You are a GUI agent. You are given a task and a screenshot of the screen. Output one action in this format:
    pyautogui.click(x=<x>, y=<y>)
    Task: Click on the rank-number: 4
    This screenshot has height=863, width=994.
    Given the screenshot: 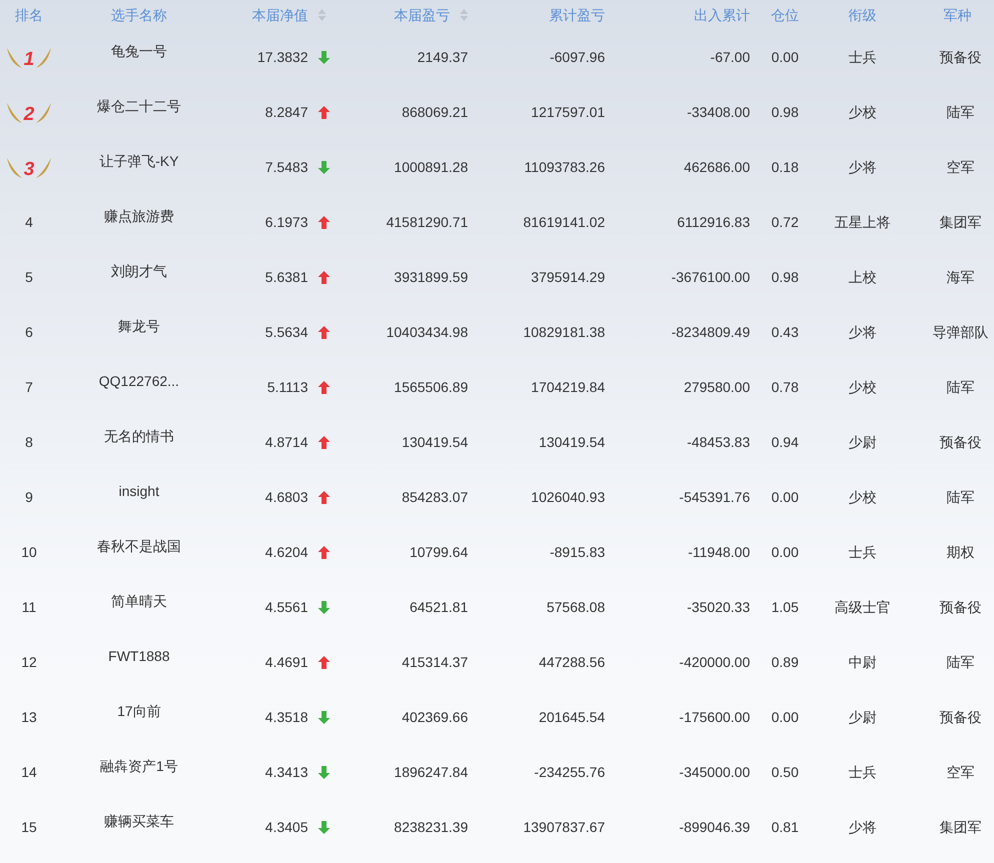 What is the action you would take?
    pyautogui.click(x=29, y=222)
    